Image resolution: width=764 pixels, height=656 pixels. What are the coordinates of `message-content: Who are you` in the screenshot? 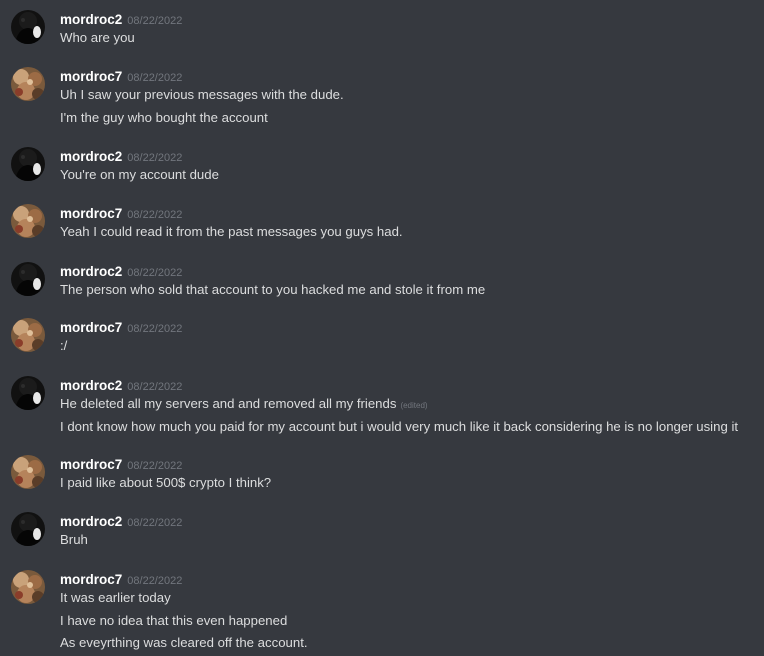 It's located at (97, 37).